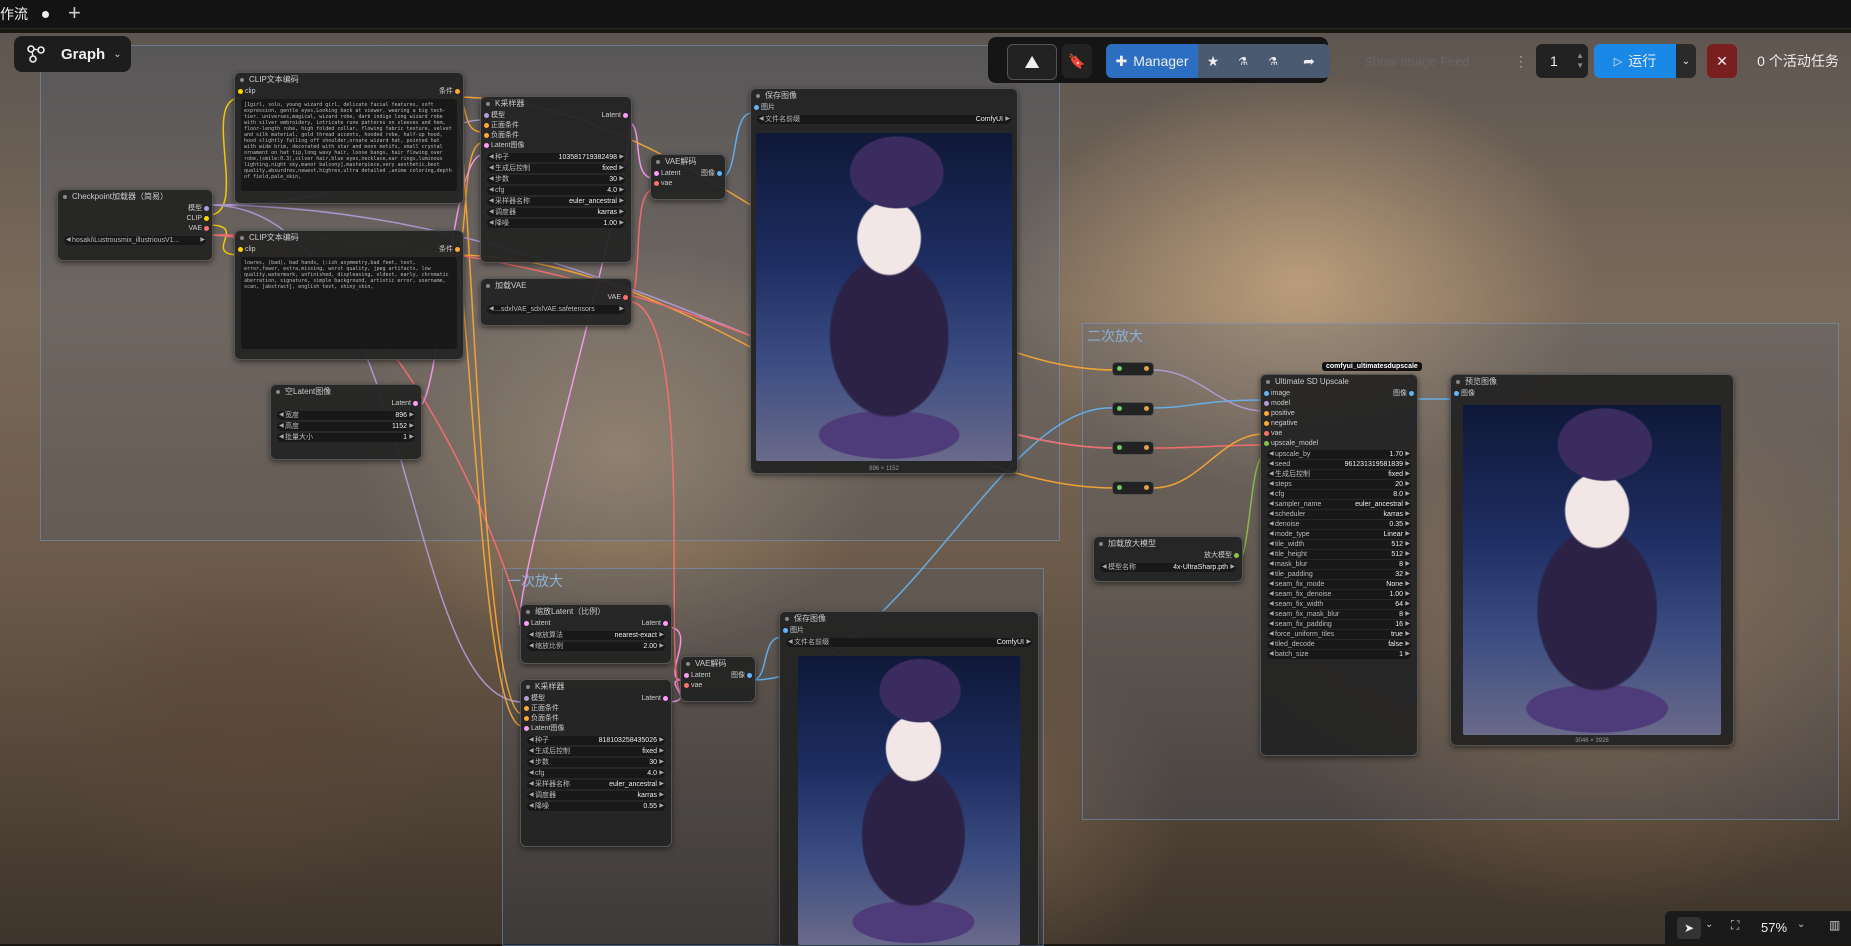 The width and height of the screenshot is (1851, 946). What do you see at coordinates (1798, 61) in the screenshot?
I see `active-tasks-button: 0 个活动任务` at bounding box center [1798, 61].